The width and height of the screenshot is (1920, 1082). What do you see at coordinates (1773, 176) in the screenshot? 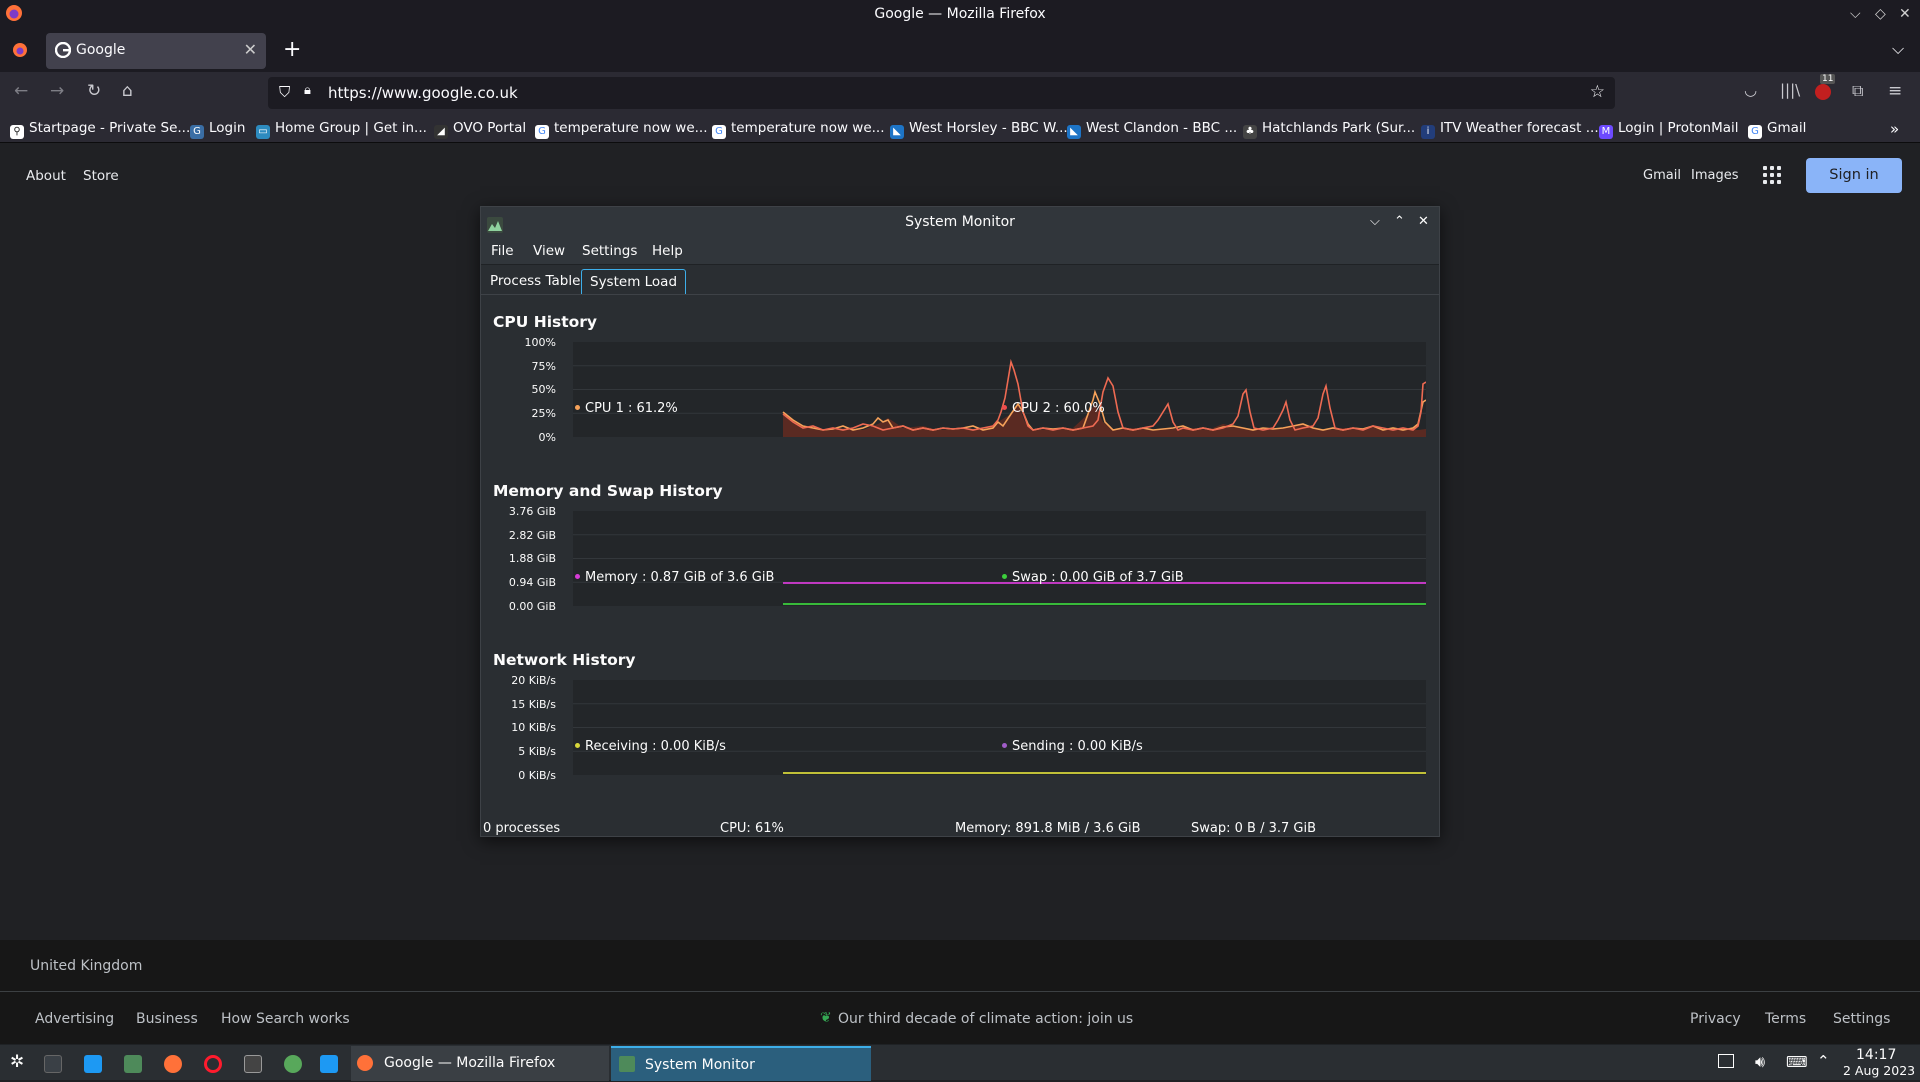
I see `google-apps-icon` at bounding box center [1773, 176].